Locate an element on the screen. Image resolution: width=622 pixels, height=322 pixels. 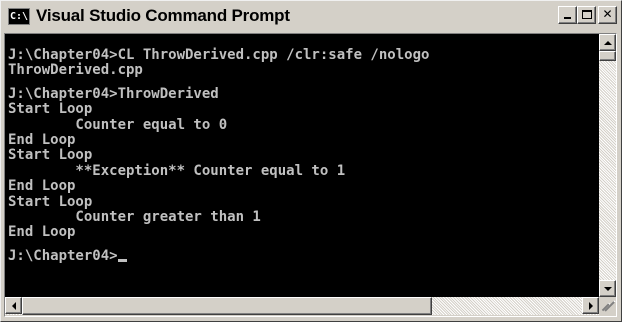
console-line: J:\Chapter04> is located at coordinates (303, 256).